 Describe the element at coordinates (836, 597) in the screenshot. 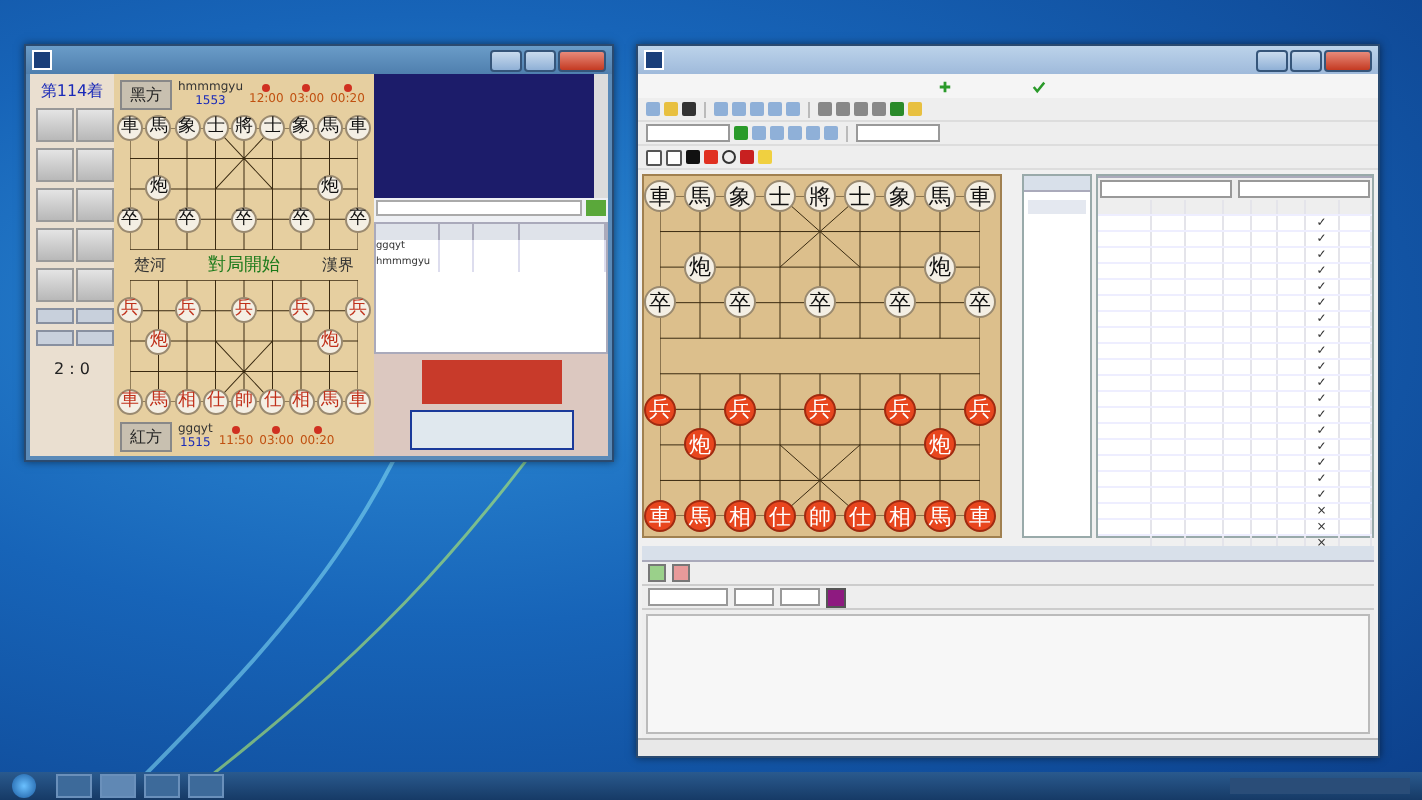

I see `color-swatch` at that location.